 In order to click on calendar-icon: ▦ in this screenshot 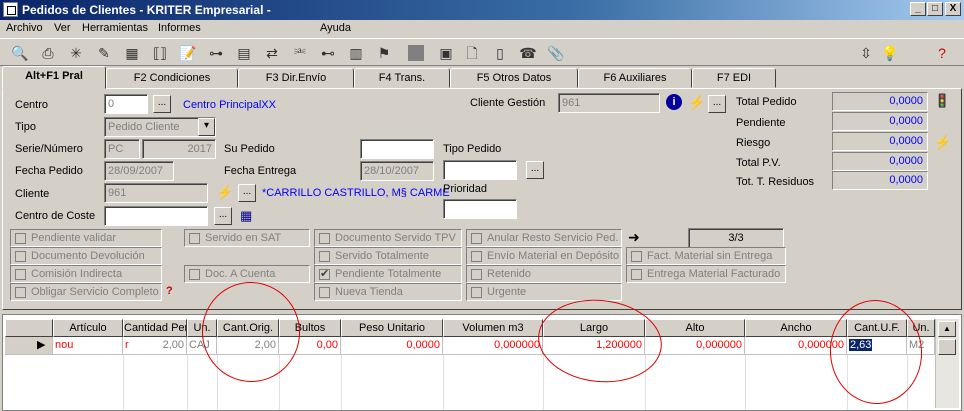, I will do `click(246, 216)`.